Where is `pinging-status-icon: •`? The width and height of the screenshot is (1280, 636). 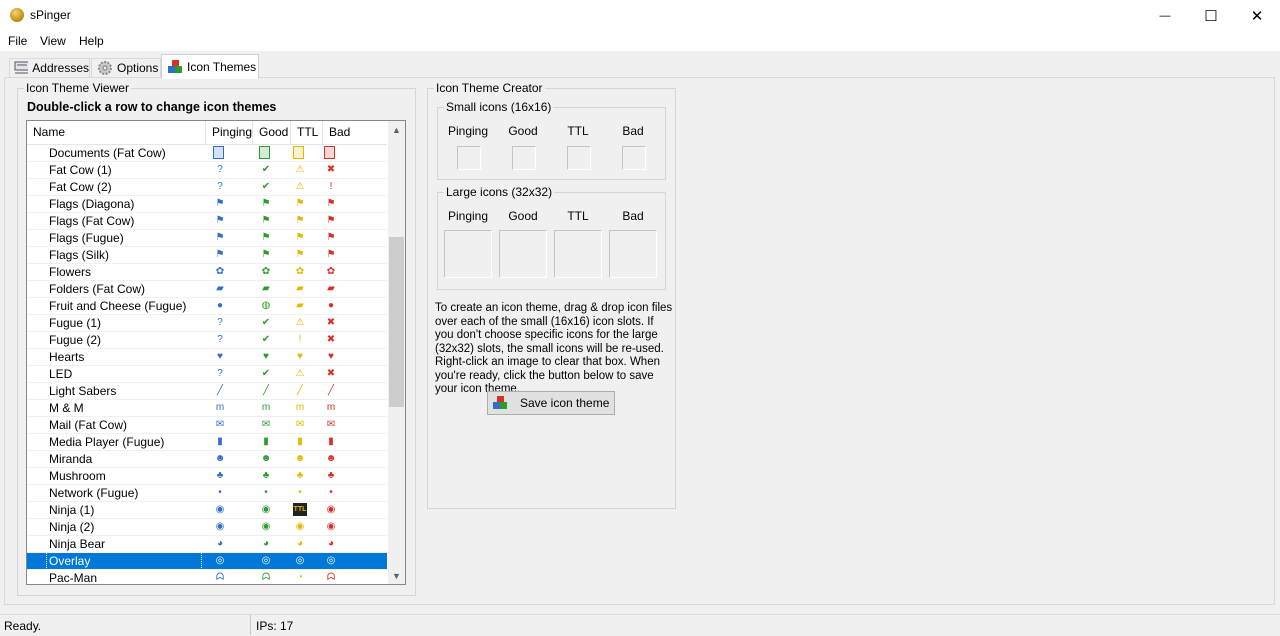
pinging-status-icon: • is located at coordinates (220, 492).